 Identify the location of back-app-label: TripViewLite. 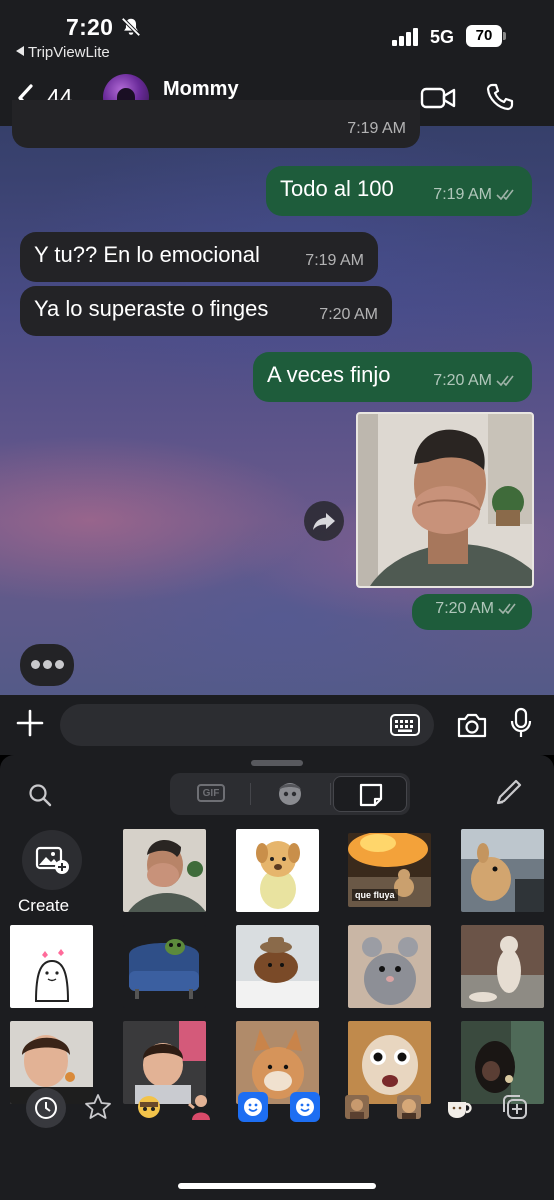
(69, 52).